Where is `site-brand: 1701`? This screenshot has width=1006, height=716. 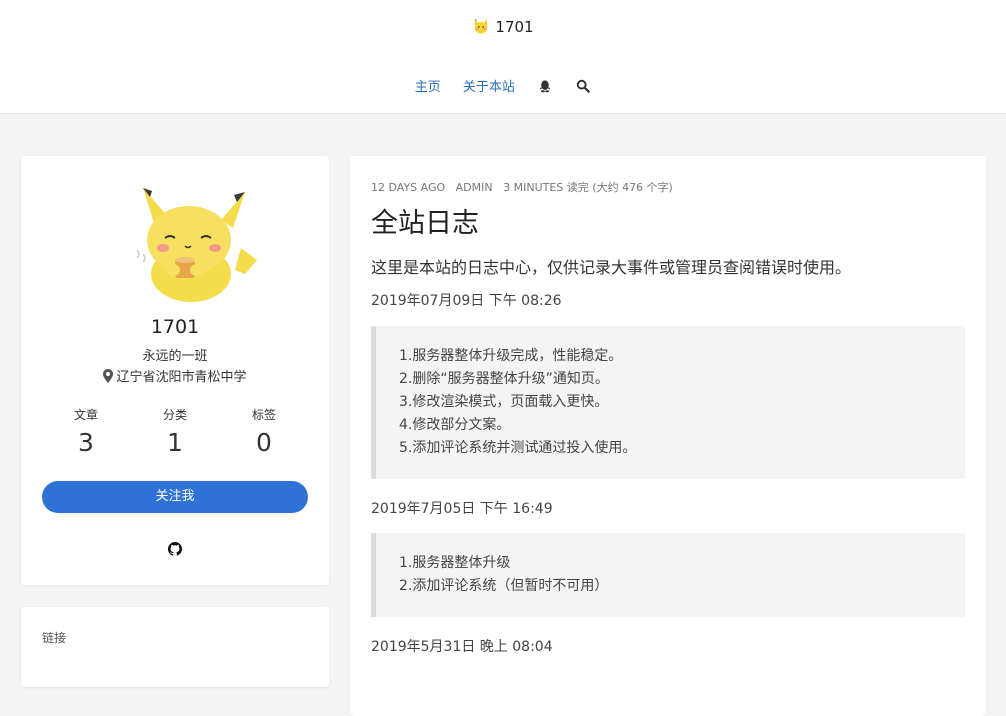
site-brand: 1701 is located at coordinates (503, 26).